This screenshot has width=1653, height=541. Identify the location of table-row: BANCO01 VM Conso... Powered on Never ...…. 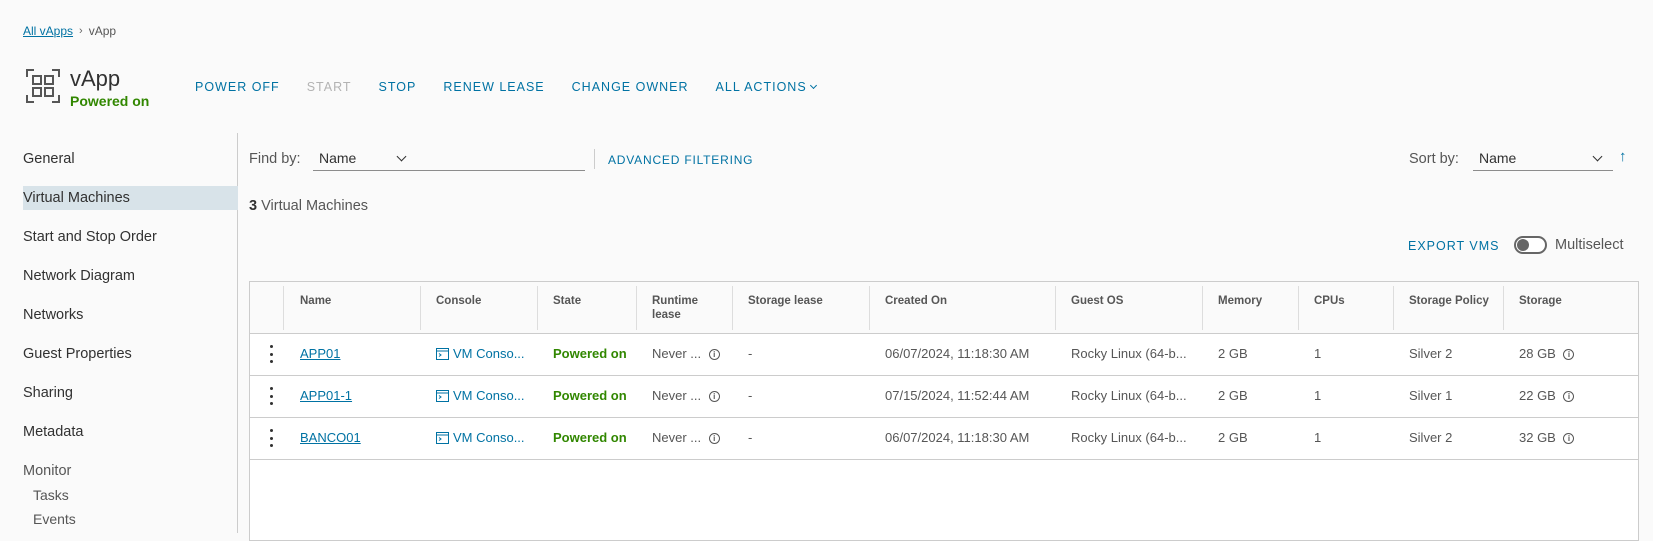
(944, 439).